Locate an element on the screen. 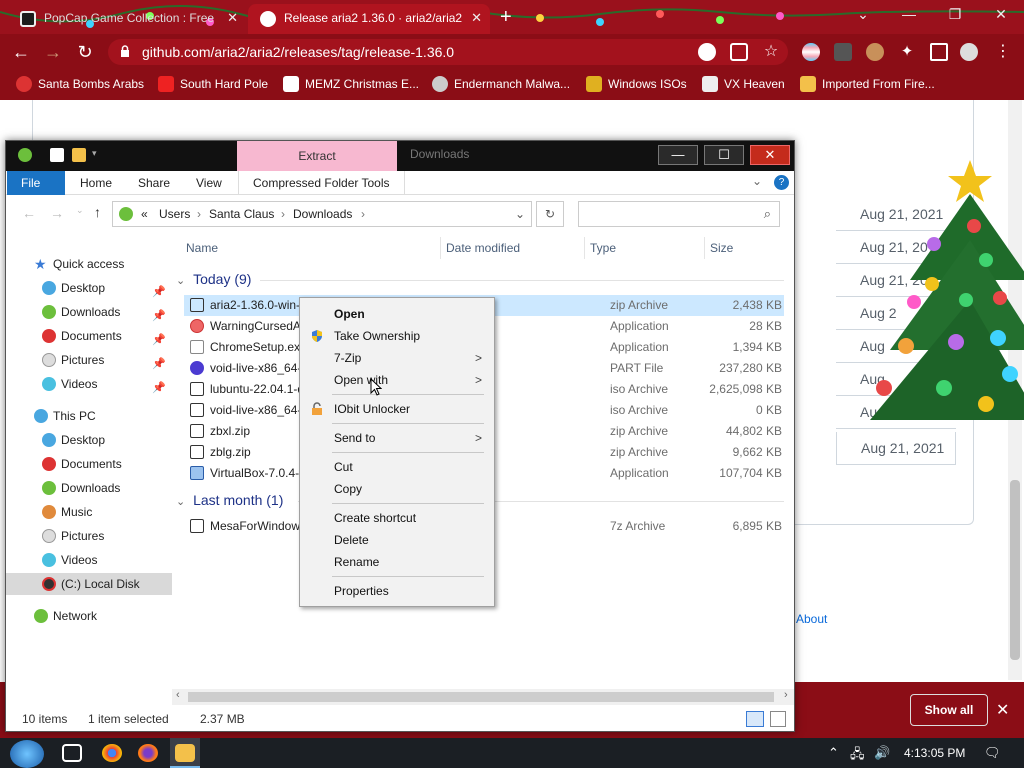  properties-qat-icon is located at coordinates (57, 155).